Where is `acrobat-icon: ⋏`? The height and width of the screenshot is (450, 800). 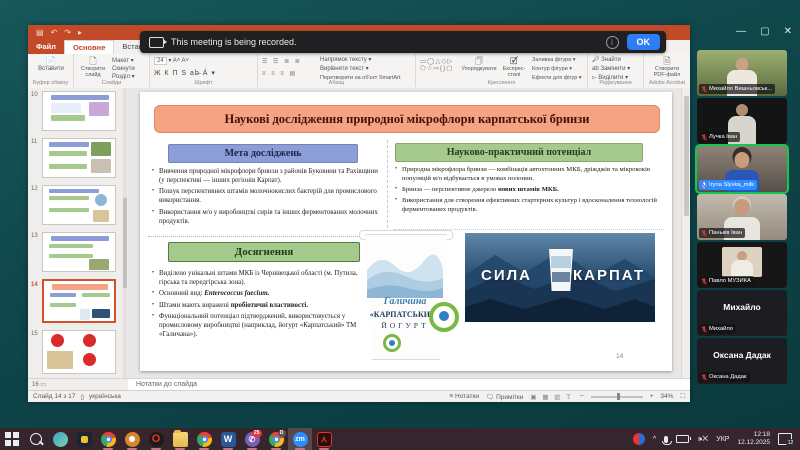 acrobat-icon: ⋏ is located at coordinates (324, 439).